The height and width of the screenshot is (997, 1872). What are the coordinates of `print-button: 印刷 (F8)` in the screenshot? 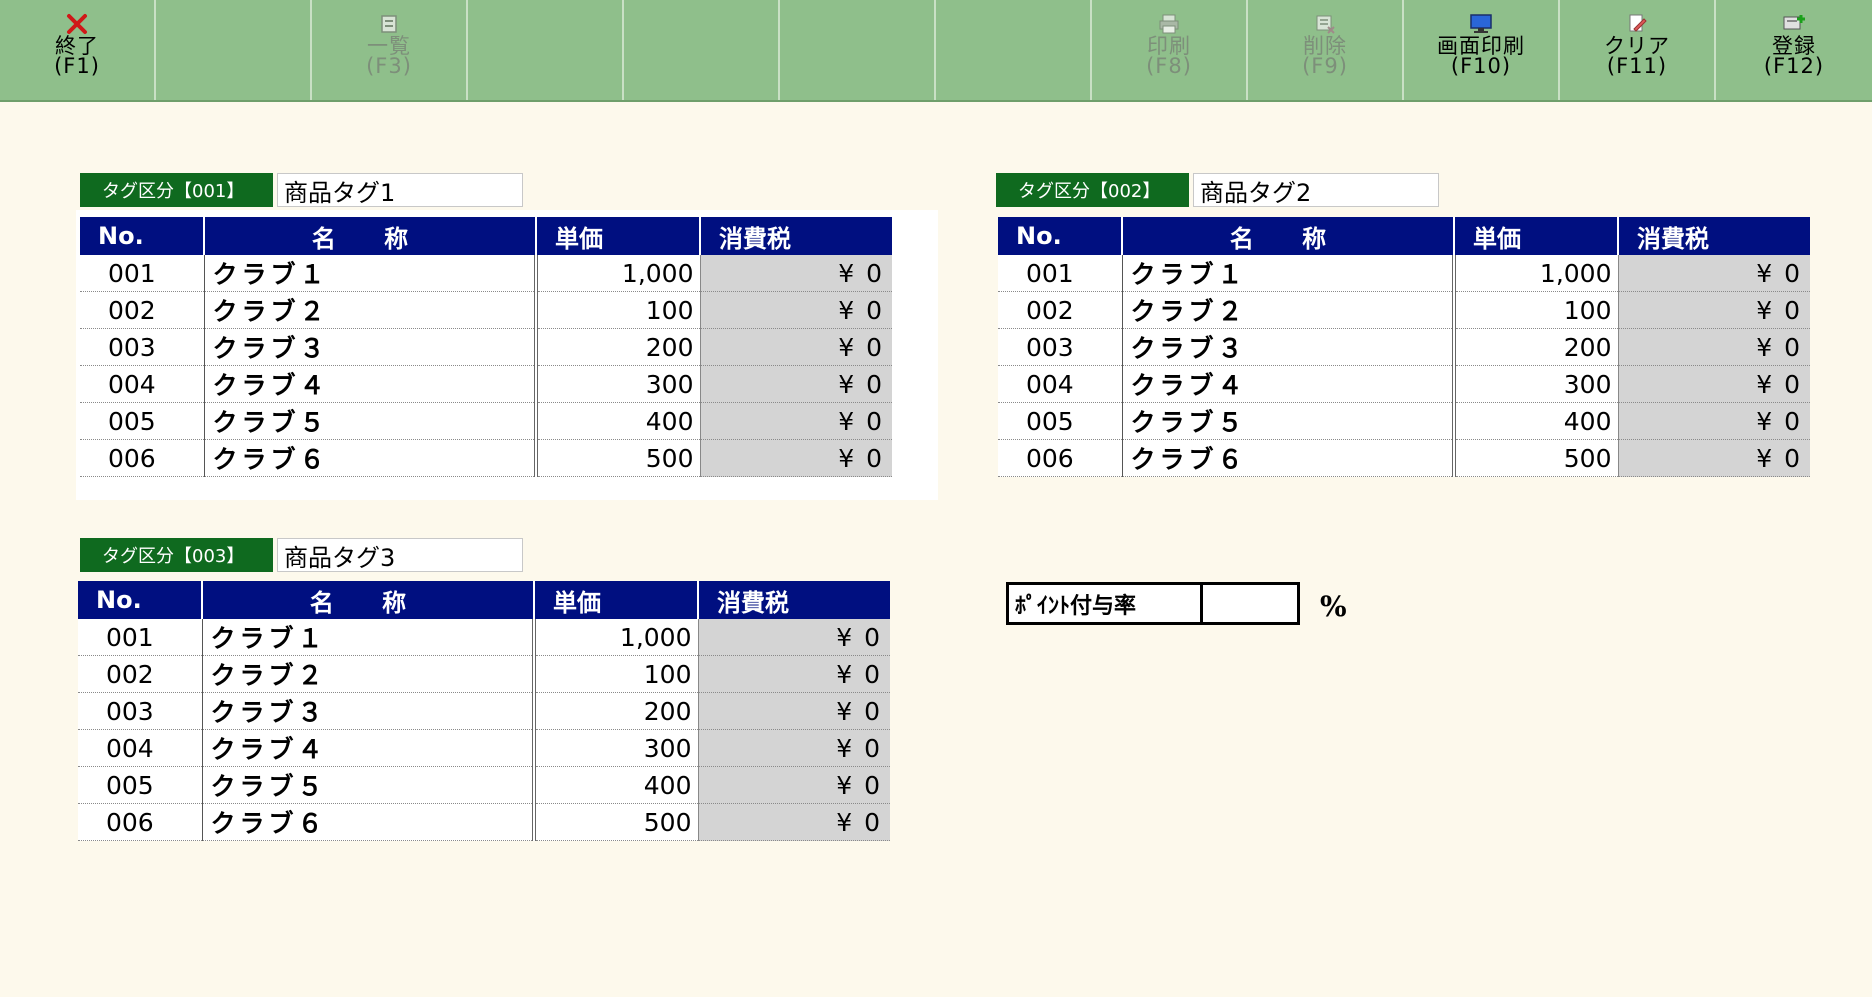 It's located at (1170, 50).